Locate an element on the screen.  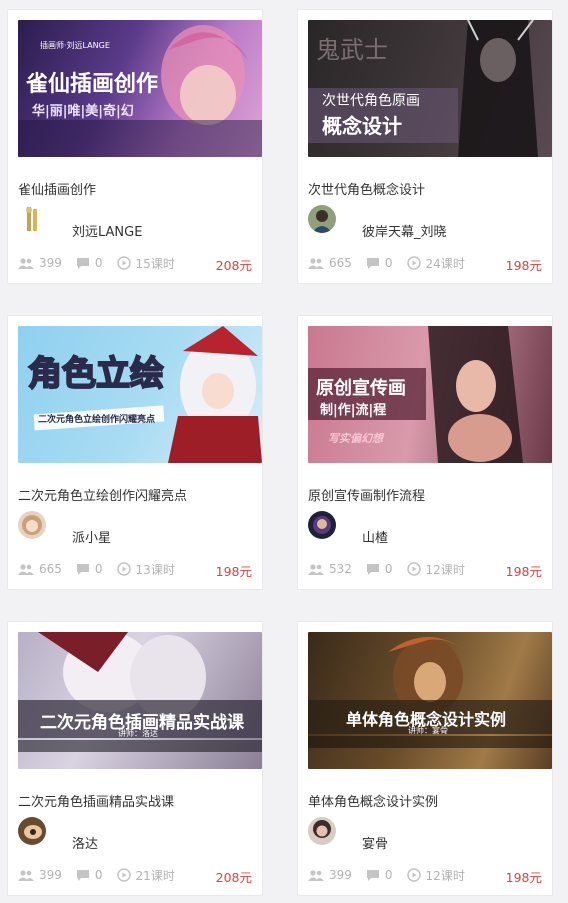
course-title: 原创宣传画制作流程 is located at coordinates (366, 494).